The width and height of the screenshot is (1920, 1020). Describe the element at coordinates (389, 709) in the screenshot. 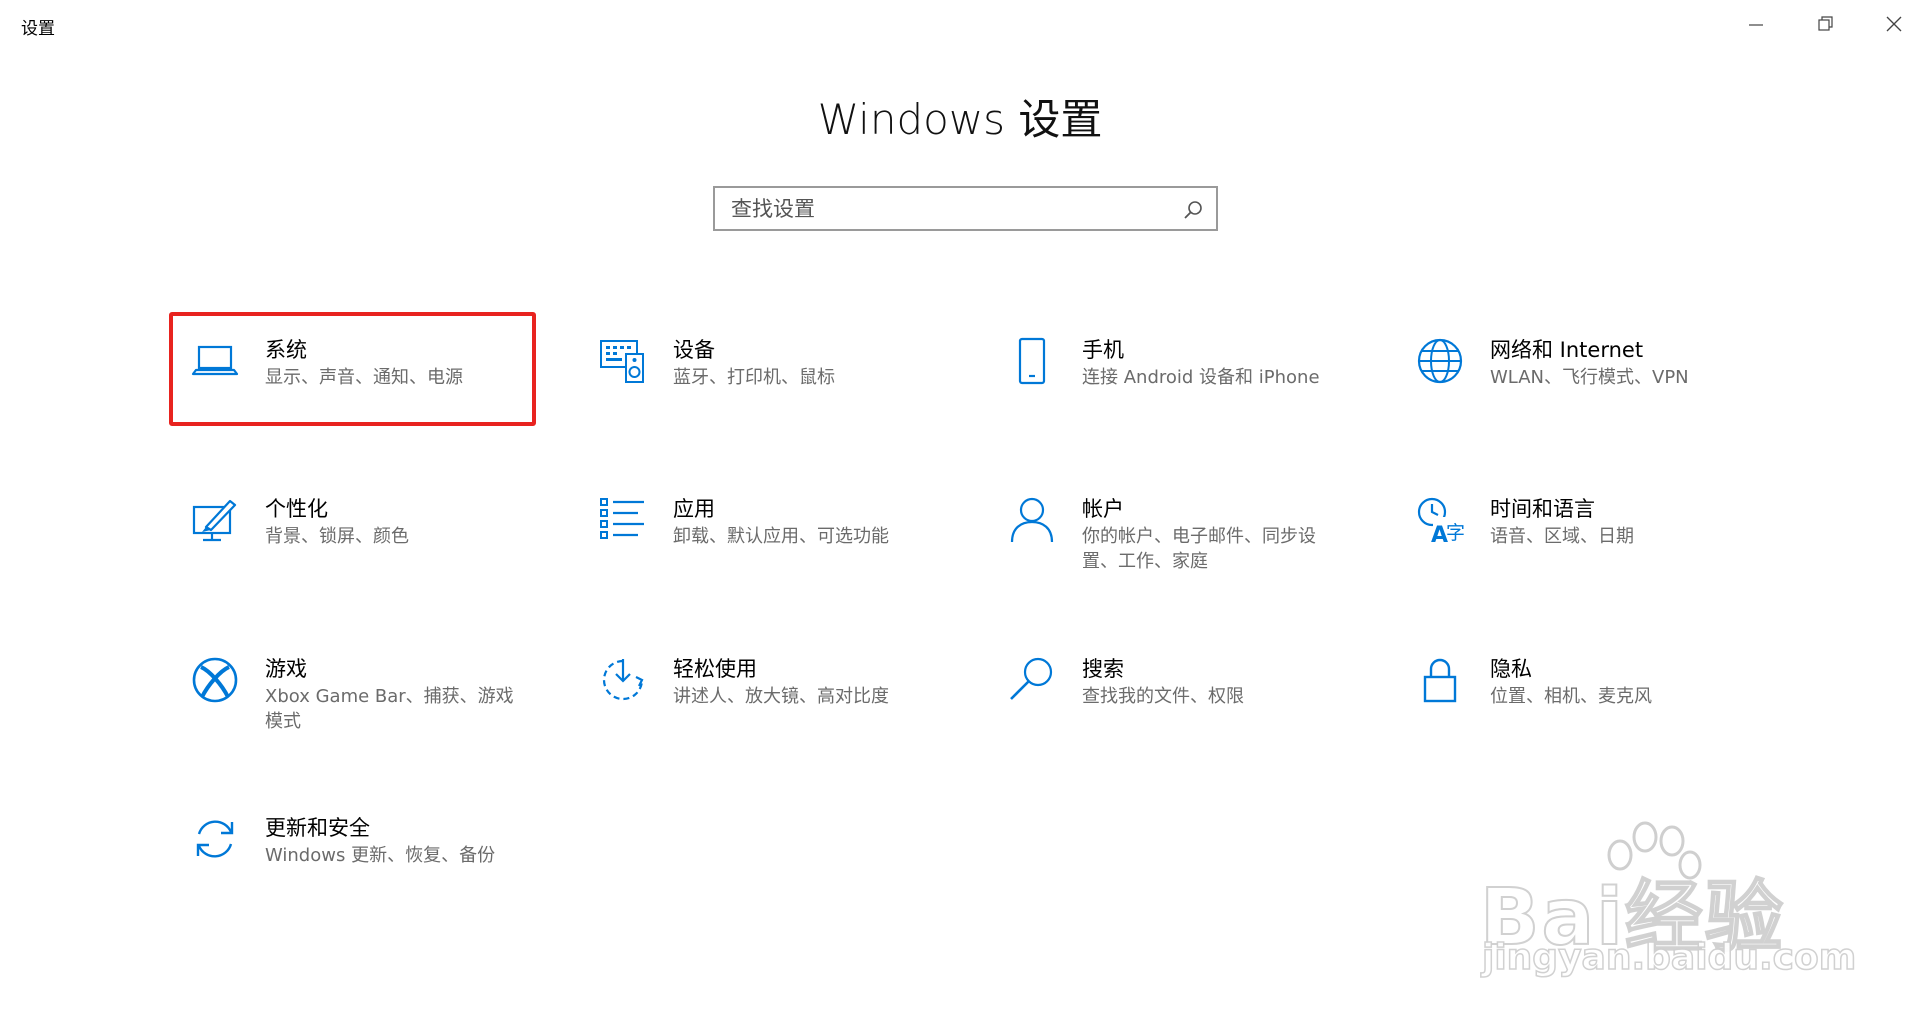

I see `tile-description: Xbox Game Bar、捕获、游戏模式` at that location.